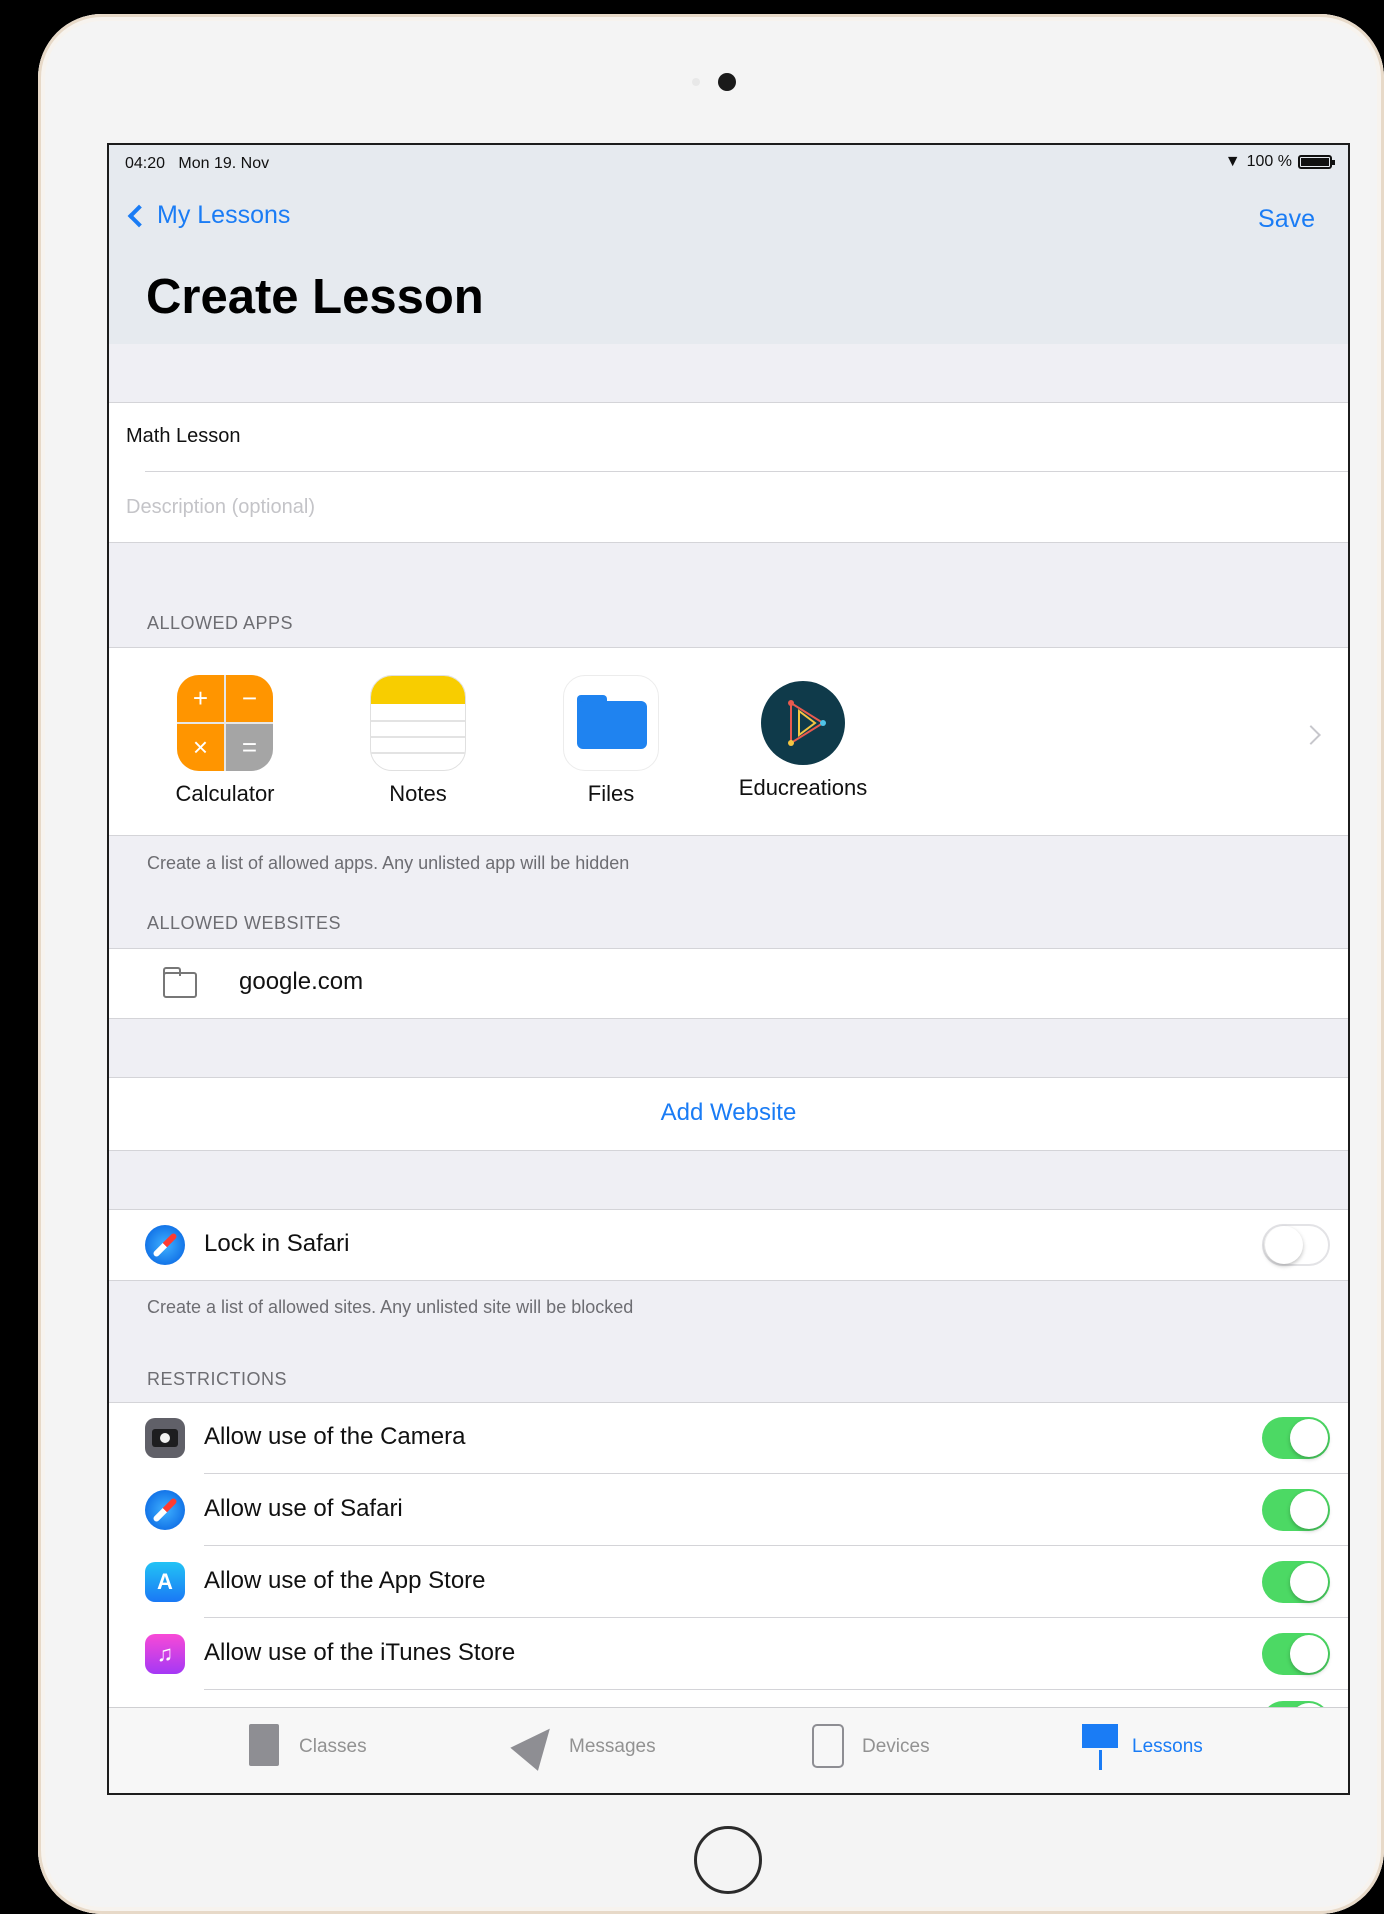  I want to click on back-button: My Lessons, so click(209, 215).